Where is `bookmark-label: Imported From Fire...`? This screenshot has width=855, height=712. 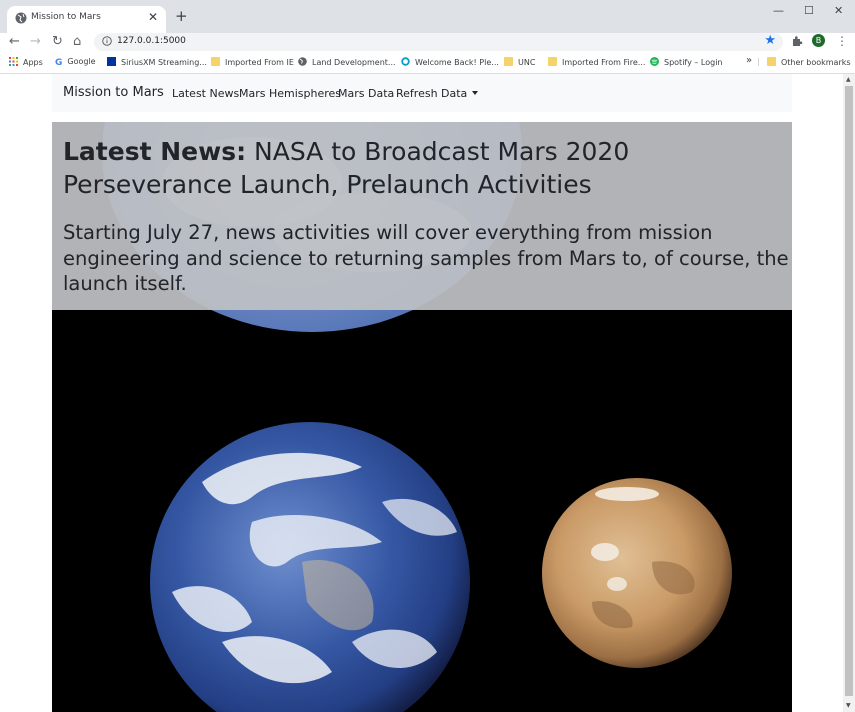 bookmark-label: Imported From Fire... is located at coordinates (604, 62).